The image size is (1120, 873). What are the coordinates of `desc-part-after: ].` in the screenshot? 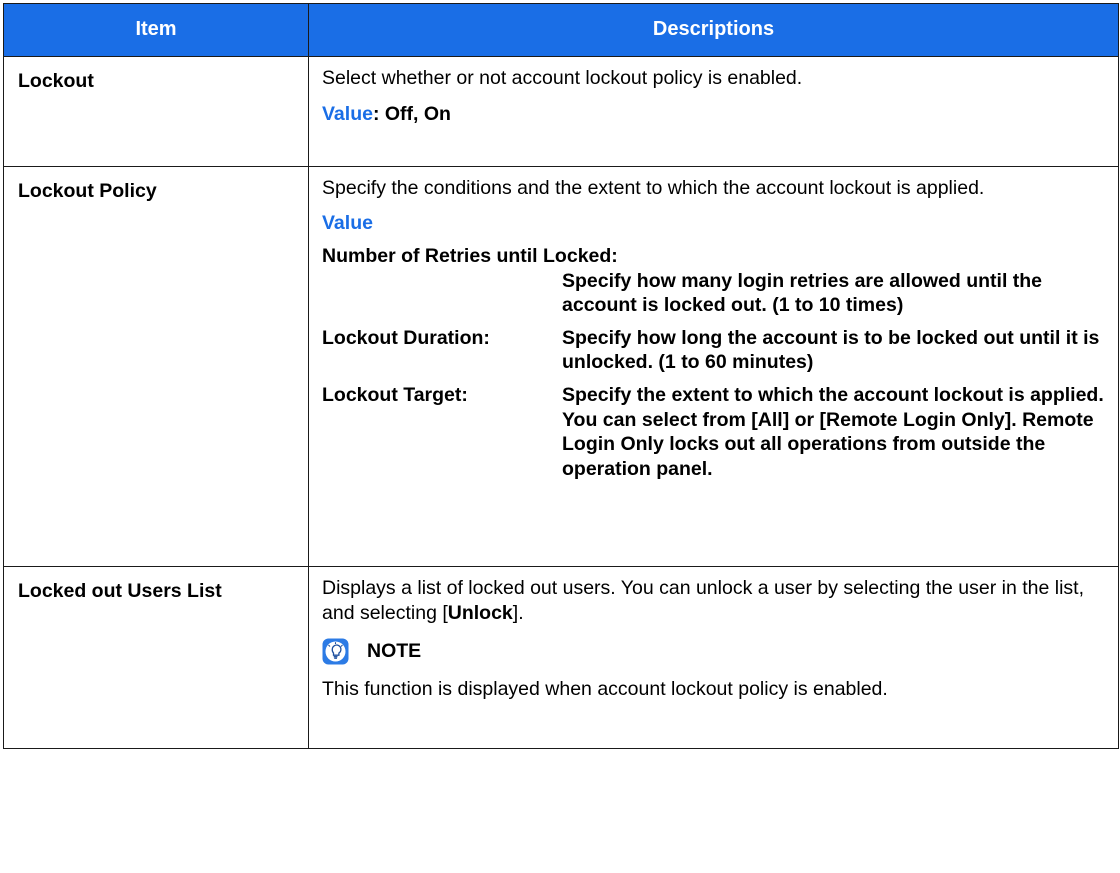 It's located at (518, 612).